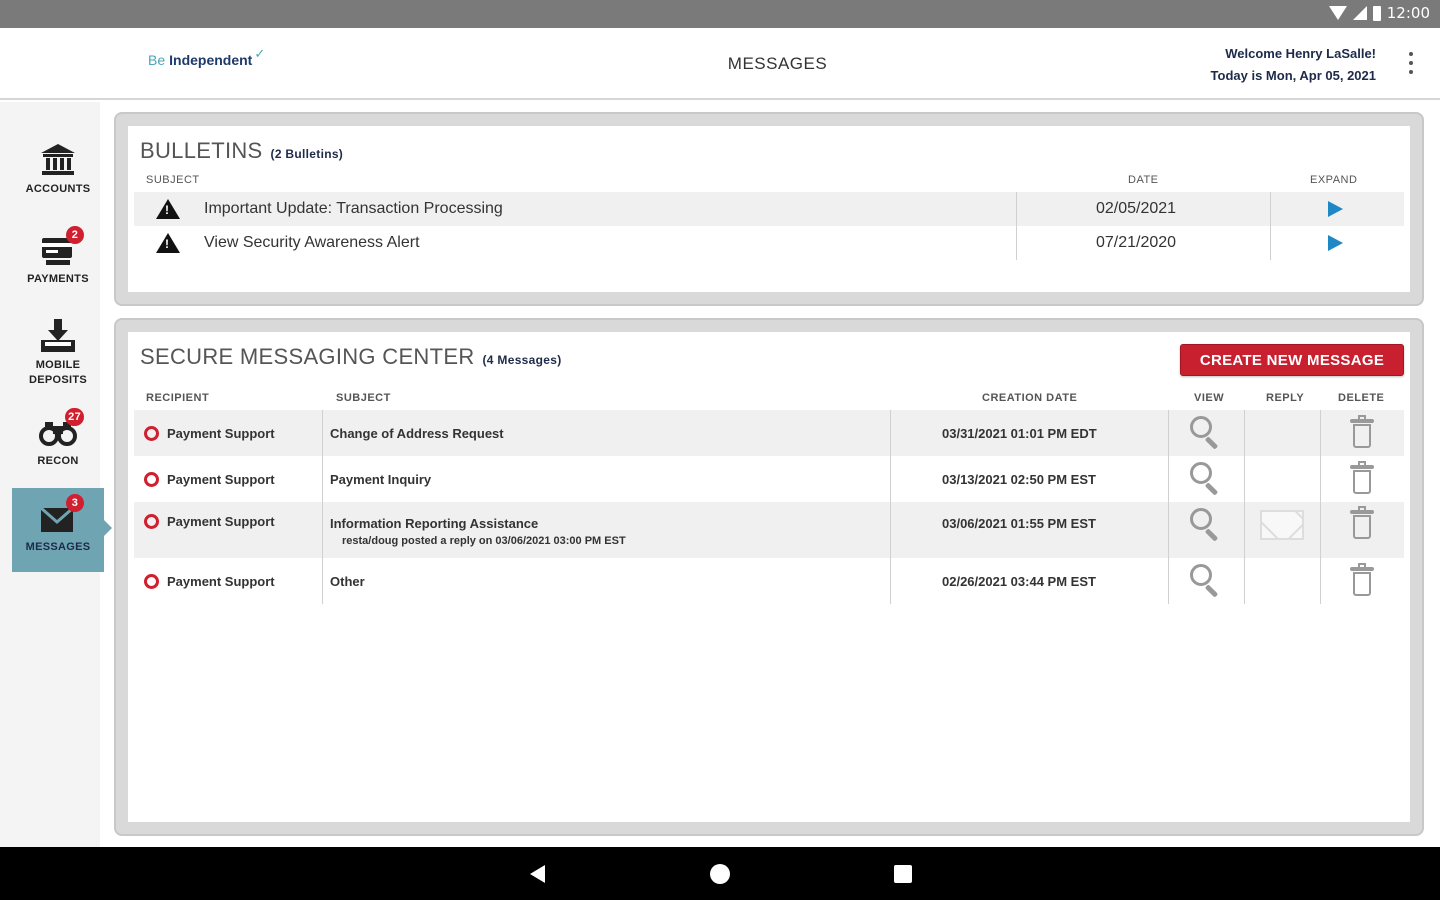  I want to click on bulletins-count: (2 Bulletins), so click(307, 154).